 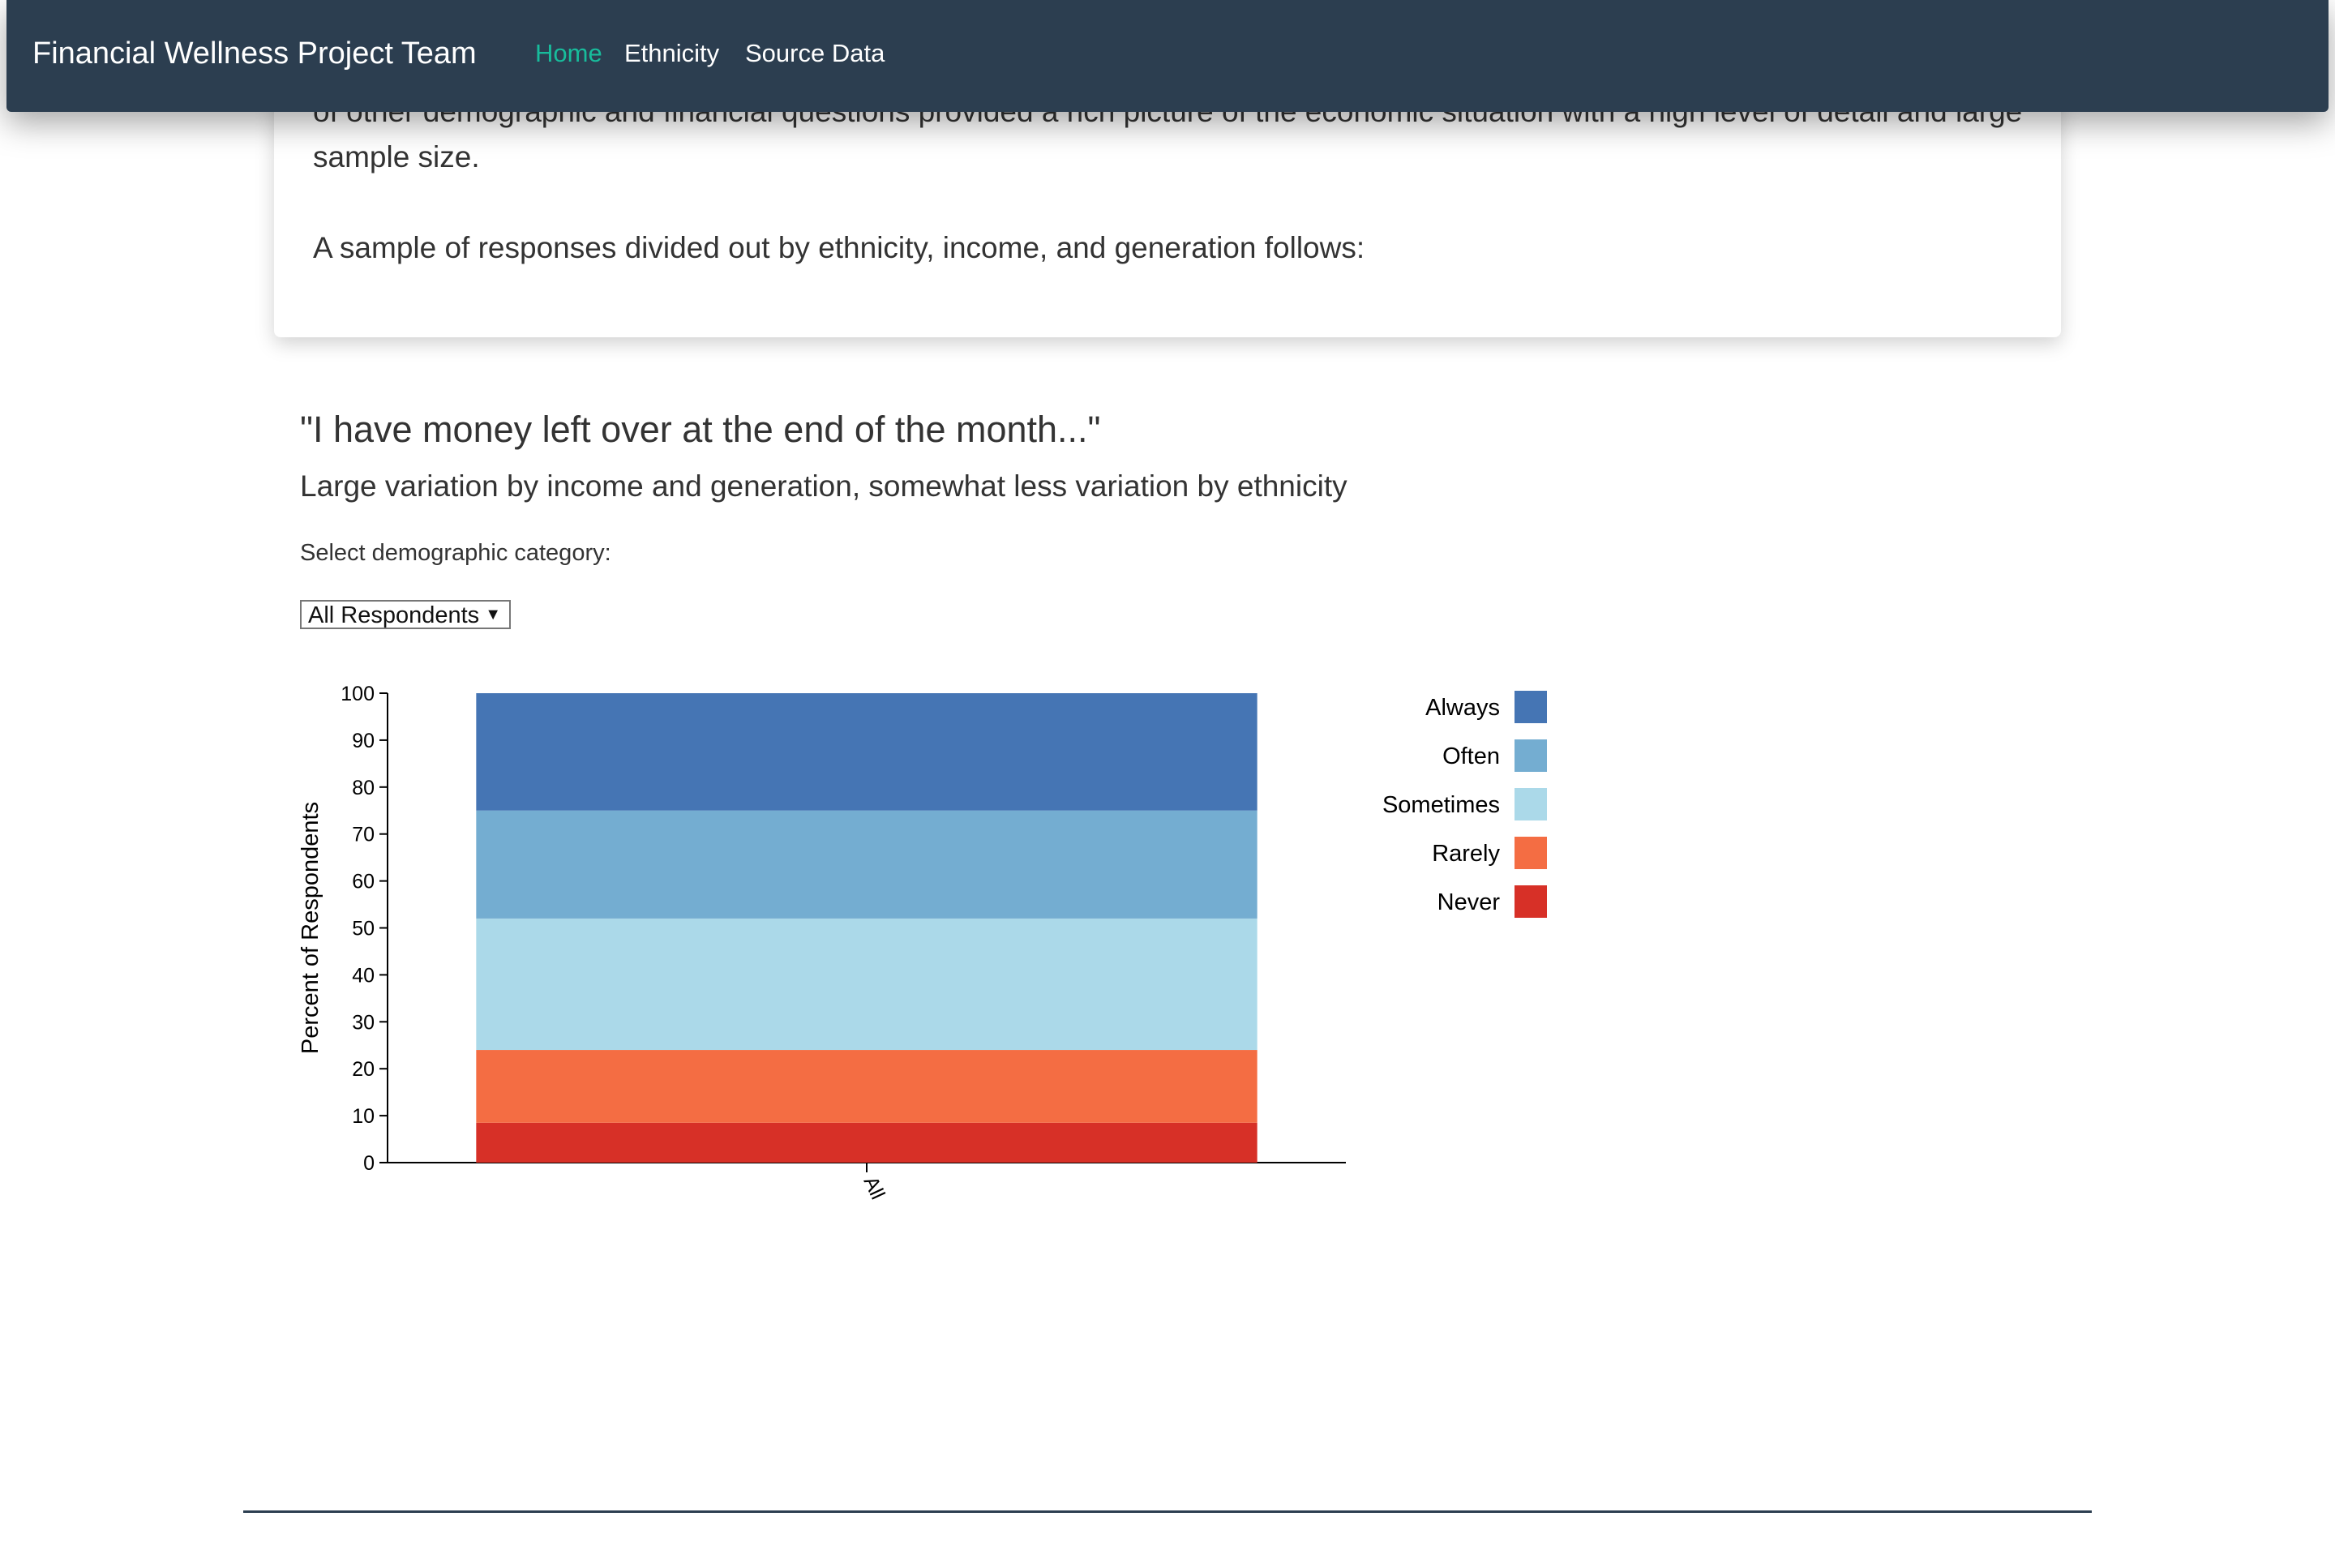 What do you see at coordinates (671, 53) in the screenshot?
I see `nav-link-ethnicity: Ethnicity` at bounding box center [671, 53].